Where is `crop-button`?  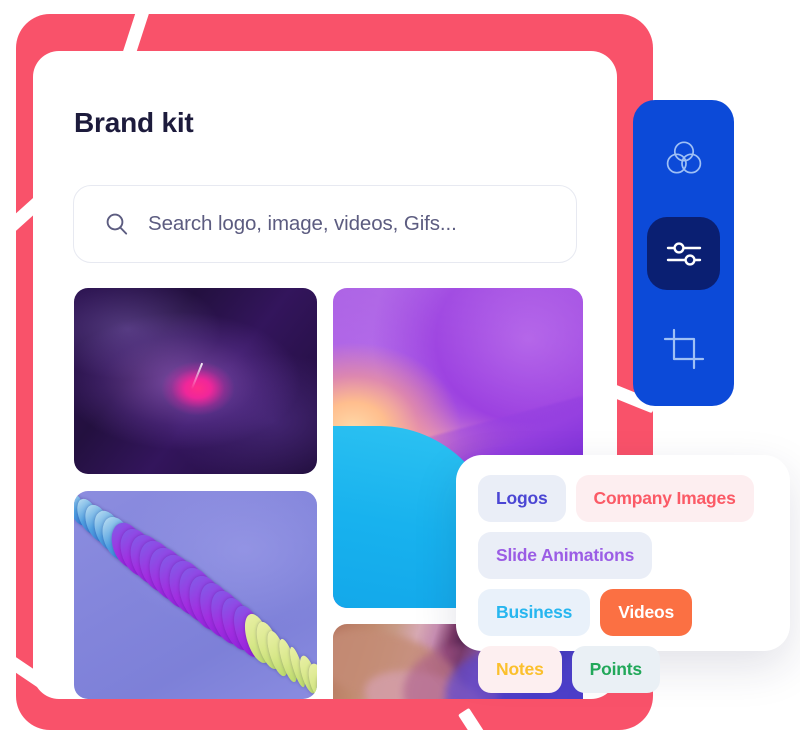 crop-button is located at coordinates (683, 348).